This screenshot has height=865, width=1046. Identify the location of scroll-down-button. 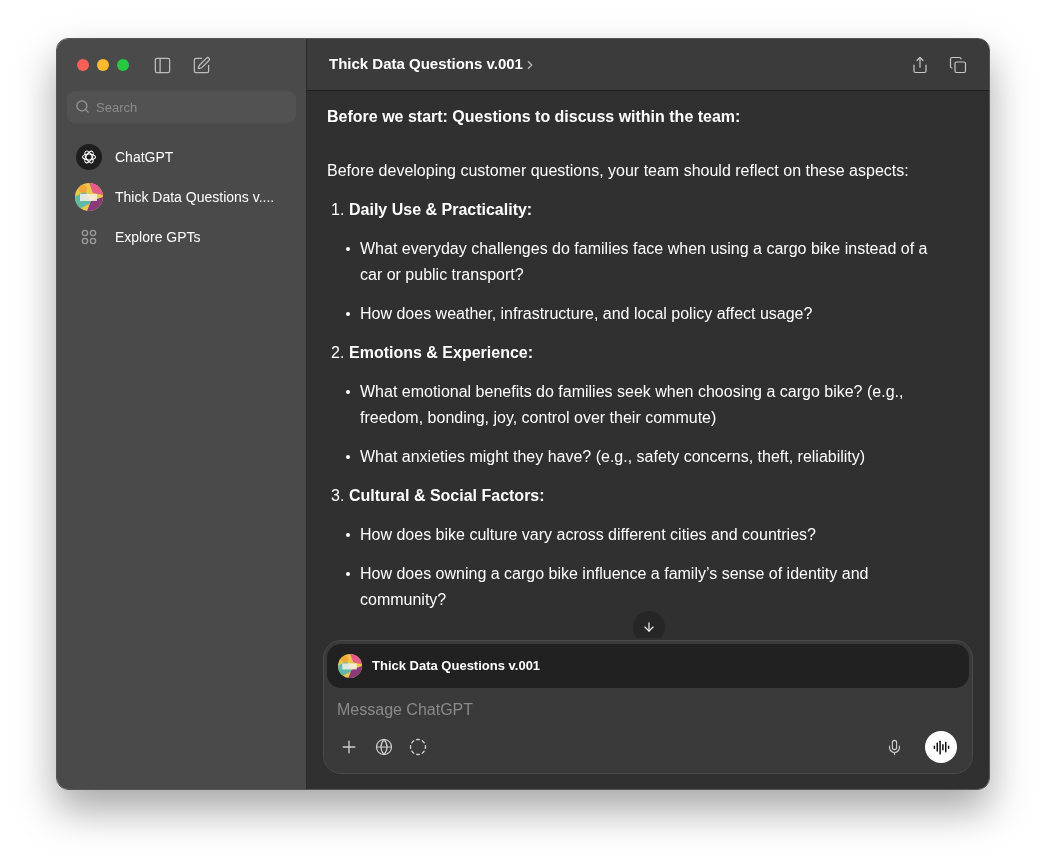
(649, 624).